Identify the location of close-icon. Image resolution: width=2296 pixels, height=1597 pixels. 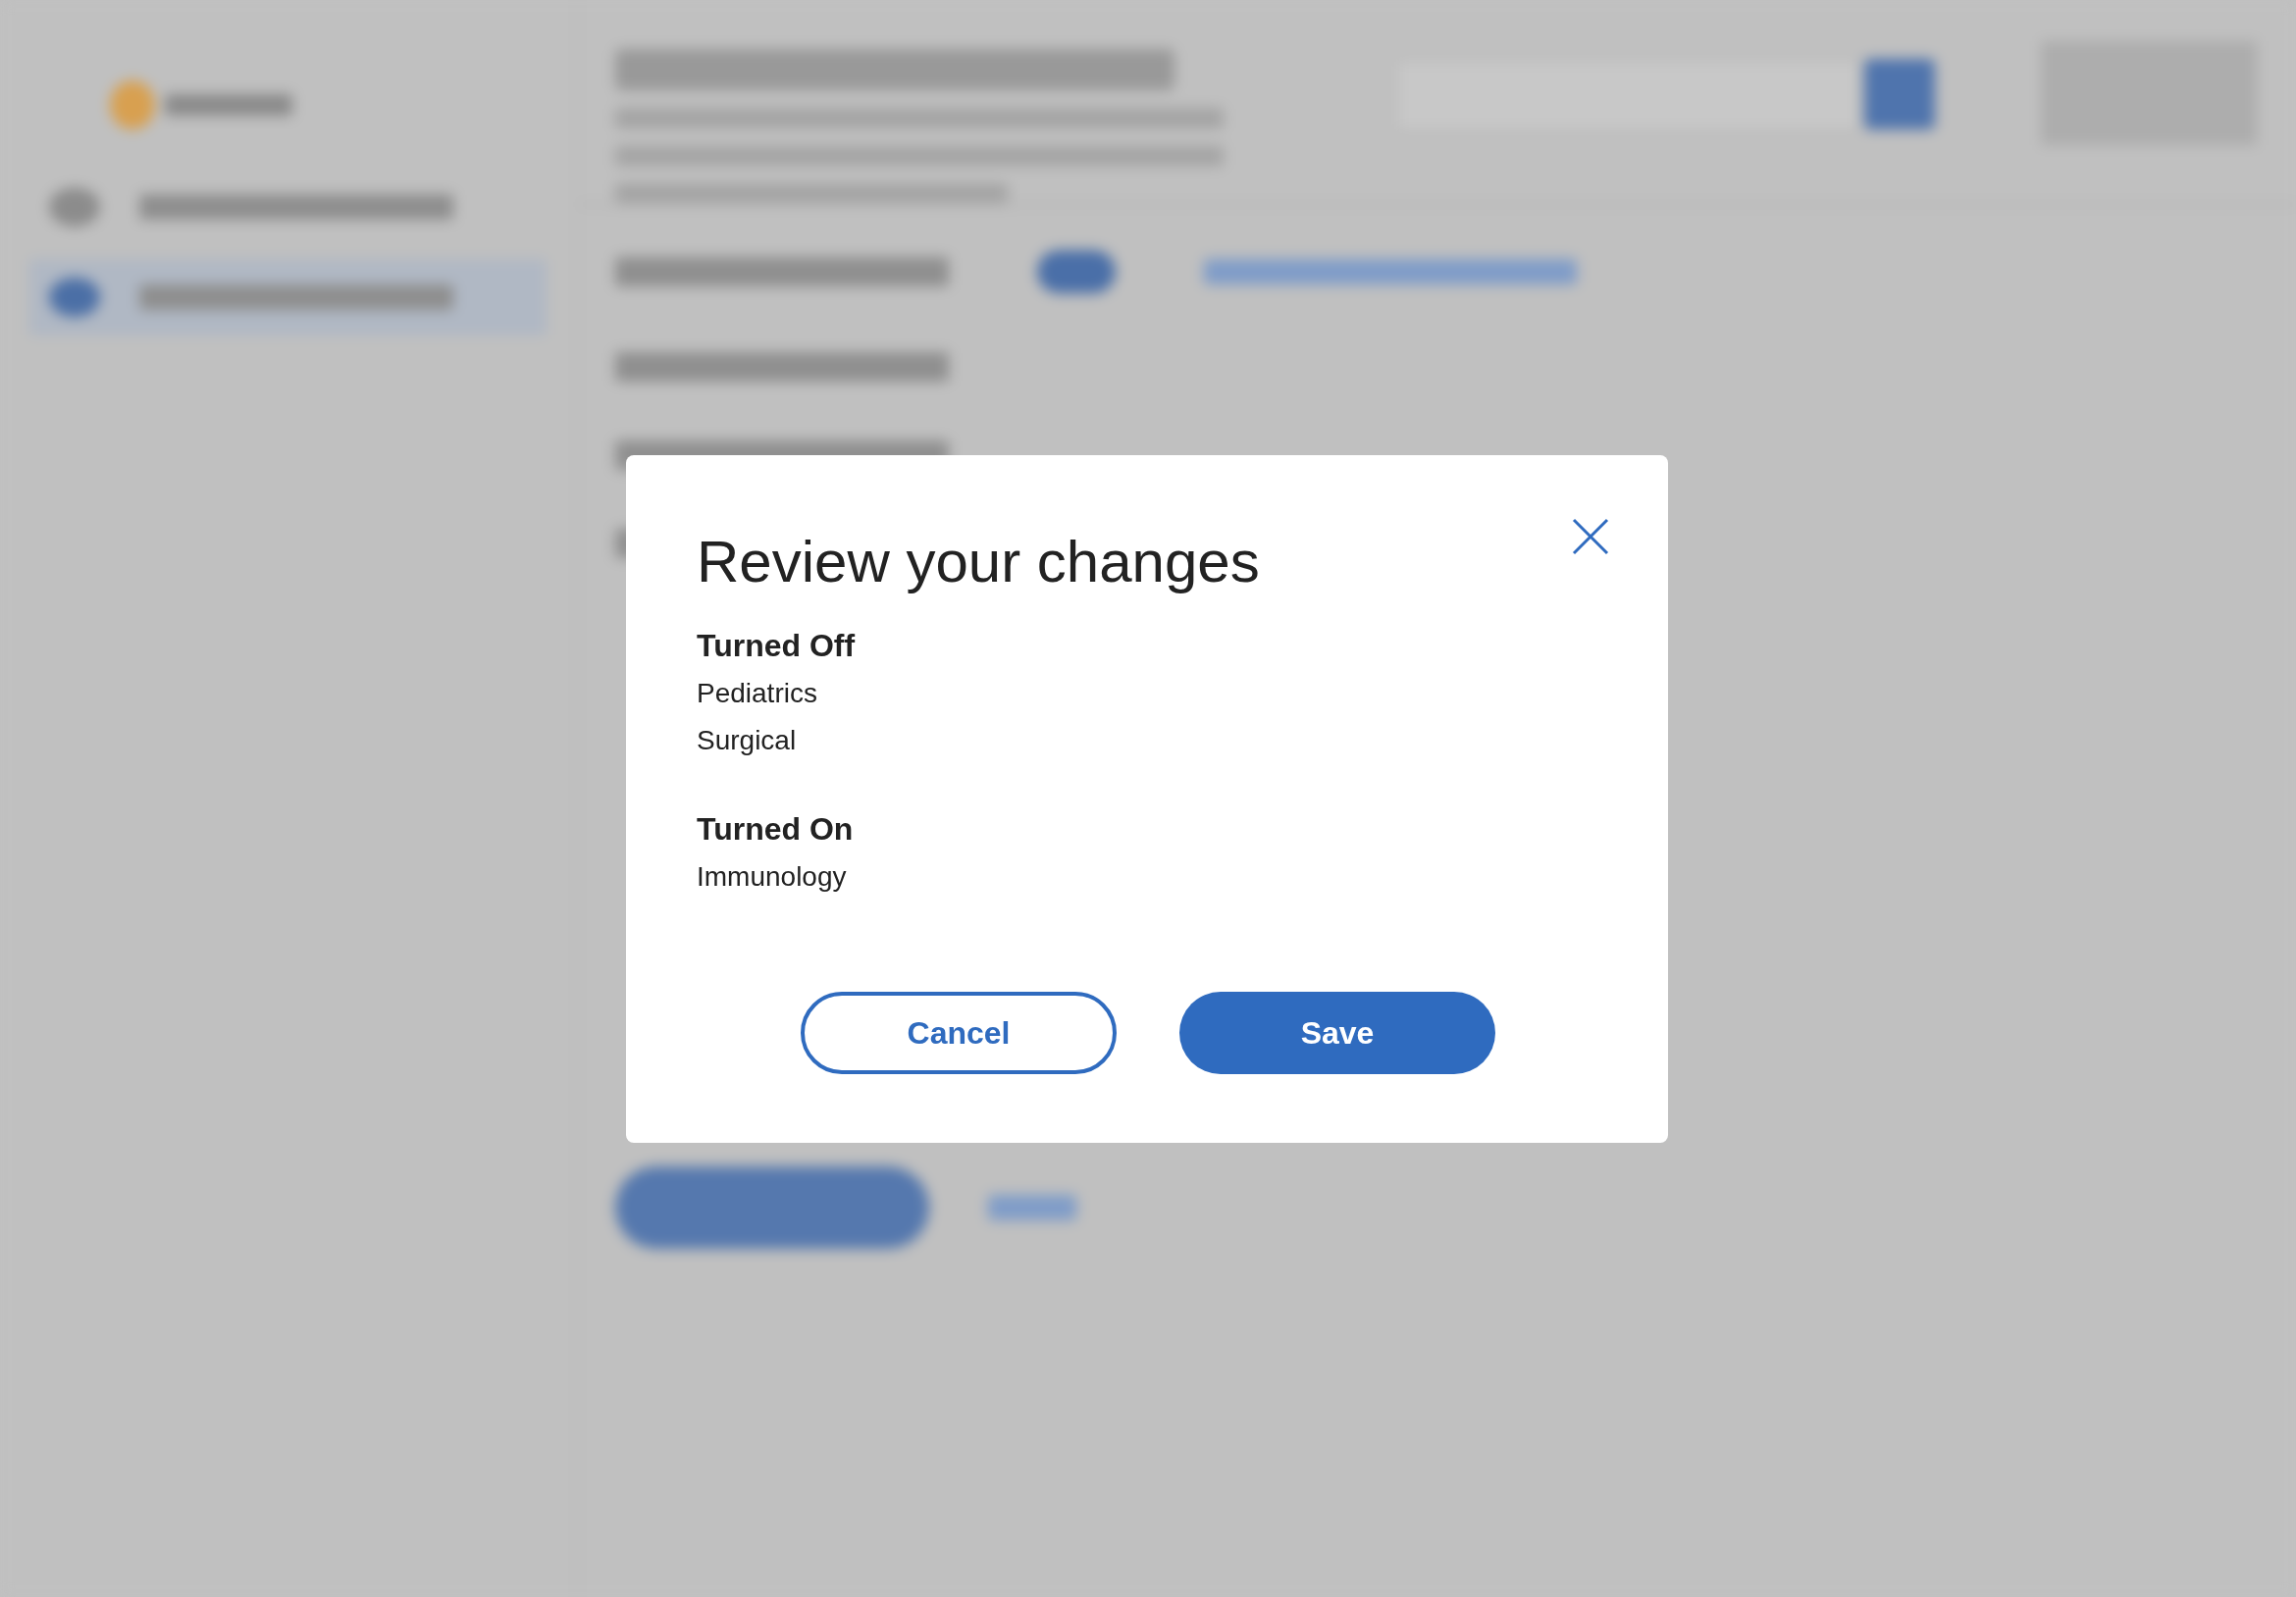
(1590, 536).